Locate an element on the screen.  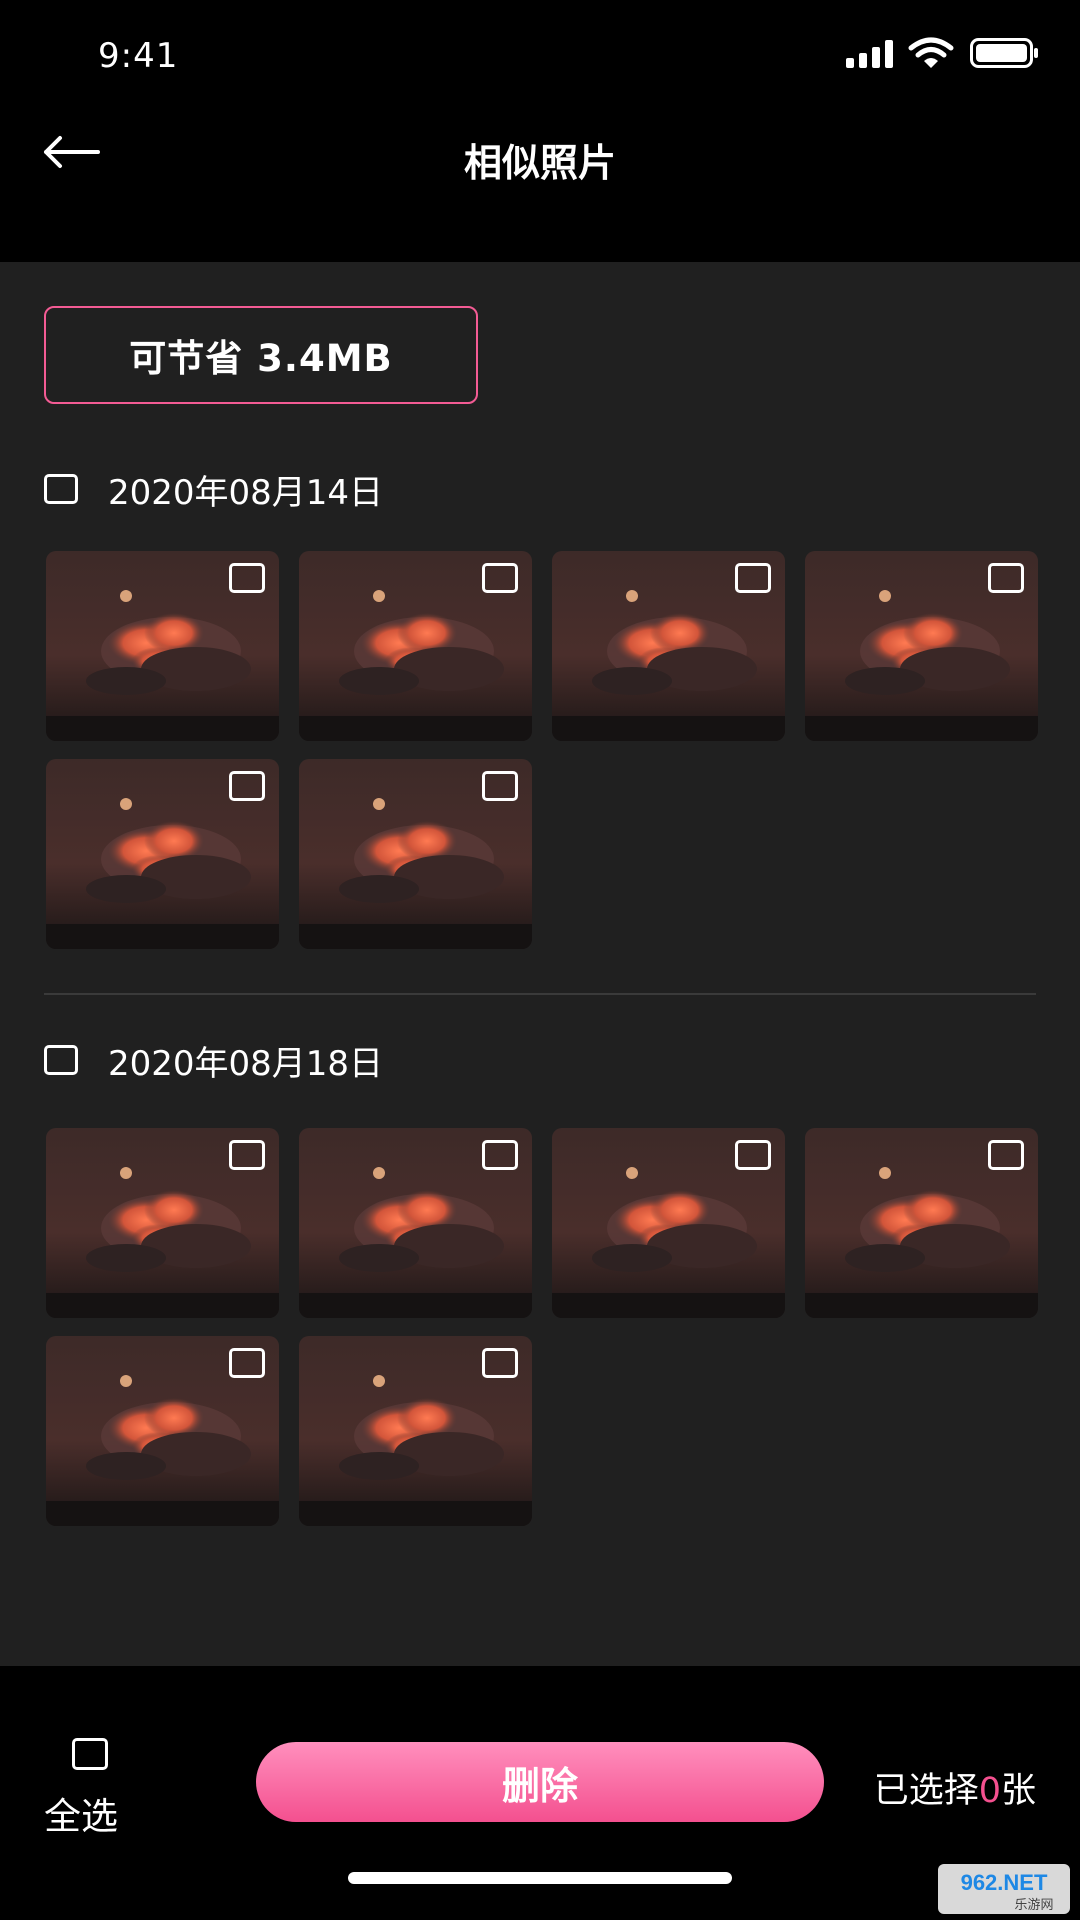
group-header: 2020年08月14日 is located at coordinates (213, 489).